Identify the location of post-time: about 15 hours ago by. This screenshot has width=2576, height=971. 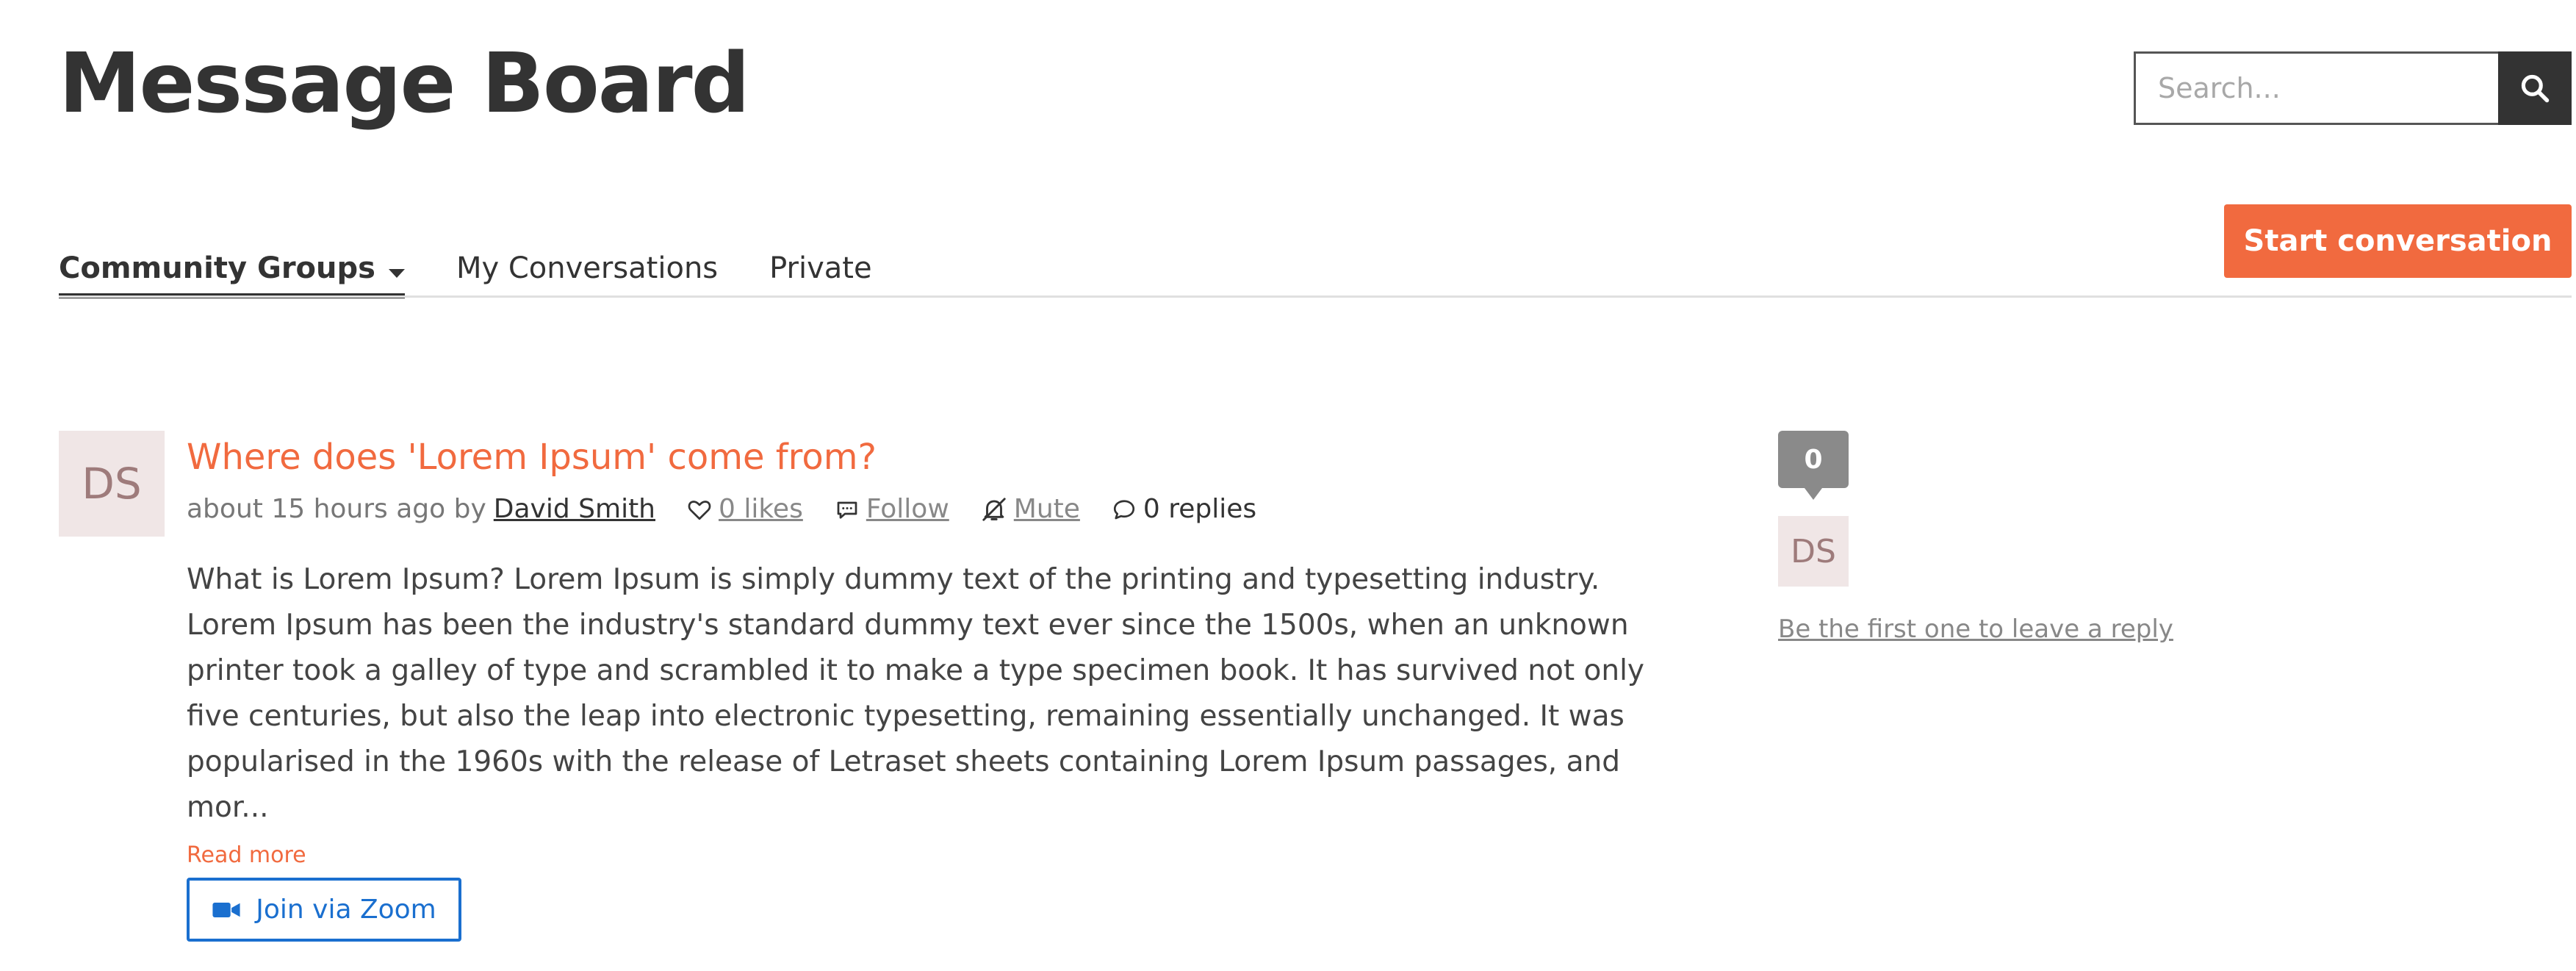
(336, 509).